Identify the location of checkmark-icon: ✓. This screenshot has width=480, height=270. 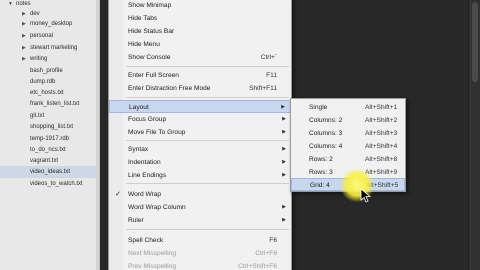
(118, 194).